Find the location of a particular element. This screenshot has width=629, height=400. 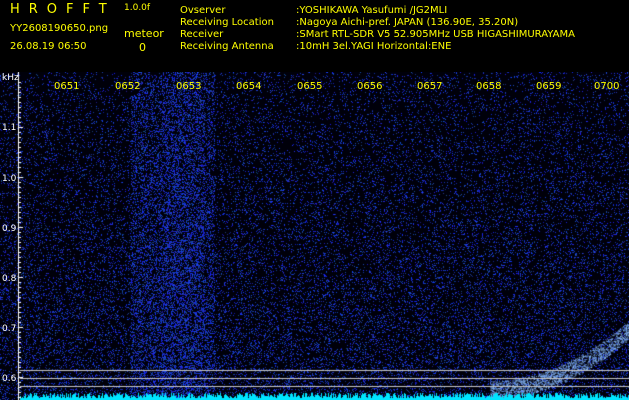

x-tick-label: 0657 is located at coordinates (430, 86).